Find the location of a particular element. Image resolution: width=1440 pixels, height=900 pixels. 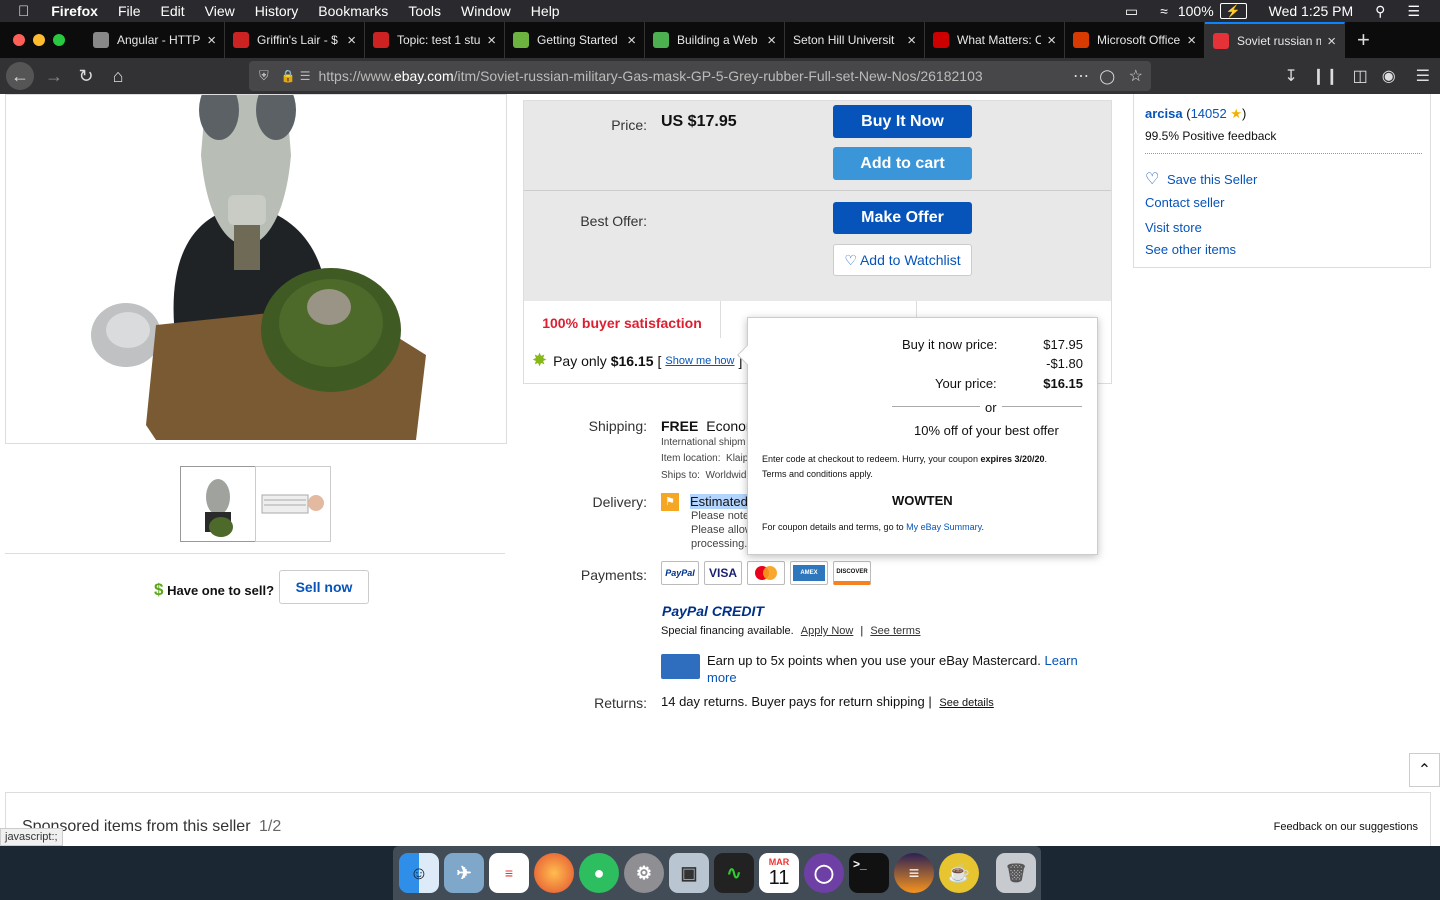

forward-button: → is located at coordinates (54, 76).